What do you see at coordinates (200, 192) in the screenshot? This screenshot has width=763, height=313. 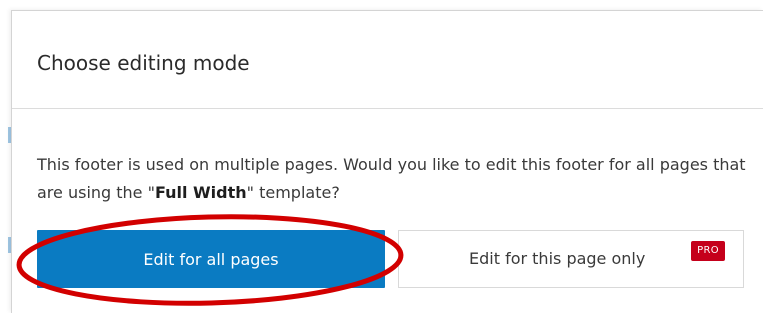 I see `template-name: Full Width` at bounding box center [200, 192].